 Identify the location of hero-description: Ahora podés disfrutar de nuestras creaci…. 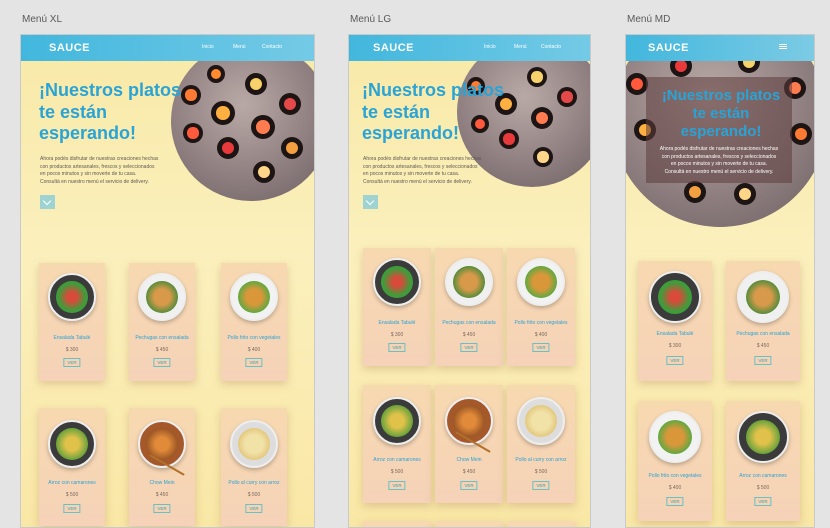
(719, 160).